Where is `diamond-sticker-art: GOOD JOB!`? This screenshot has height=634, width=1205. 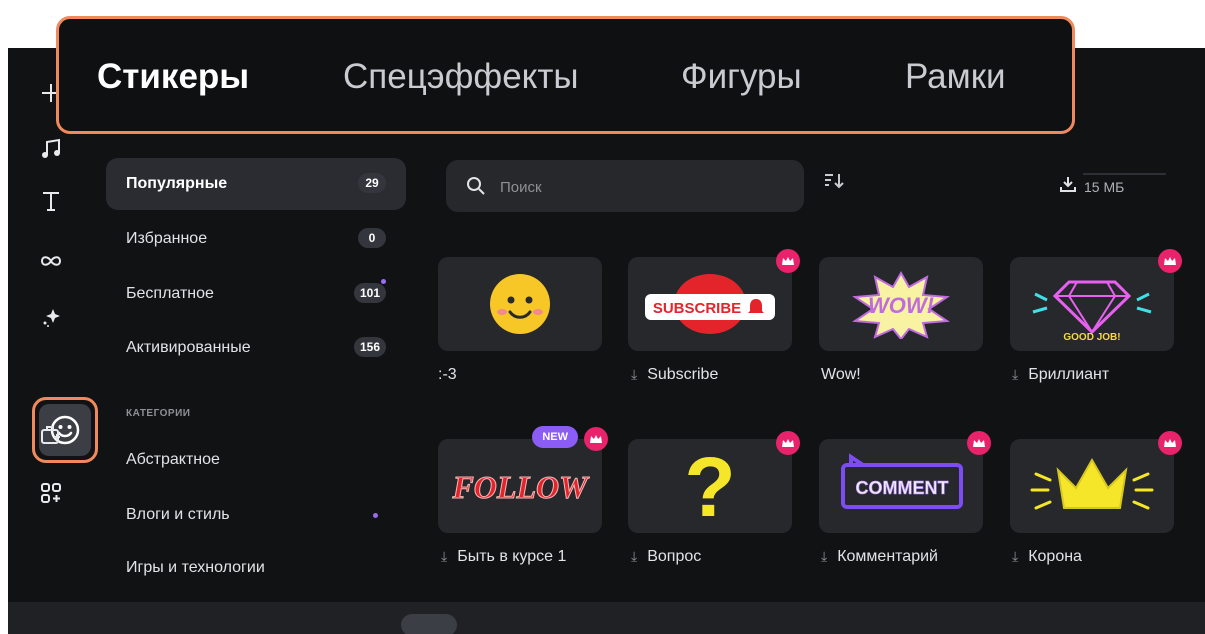
diamond-sticker-art: GOOD JOB! is located at coordinates (1092, 304).